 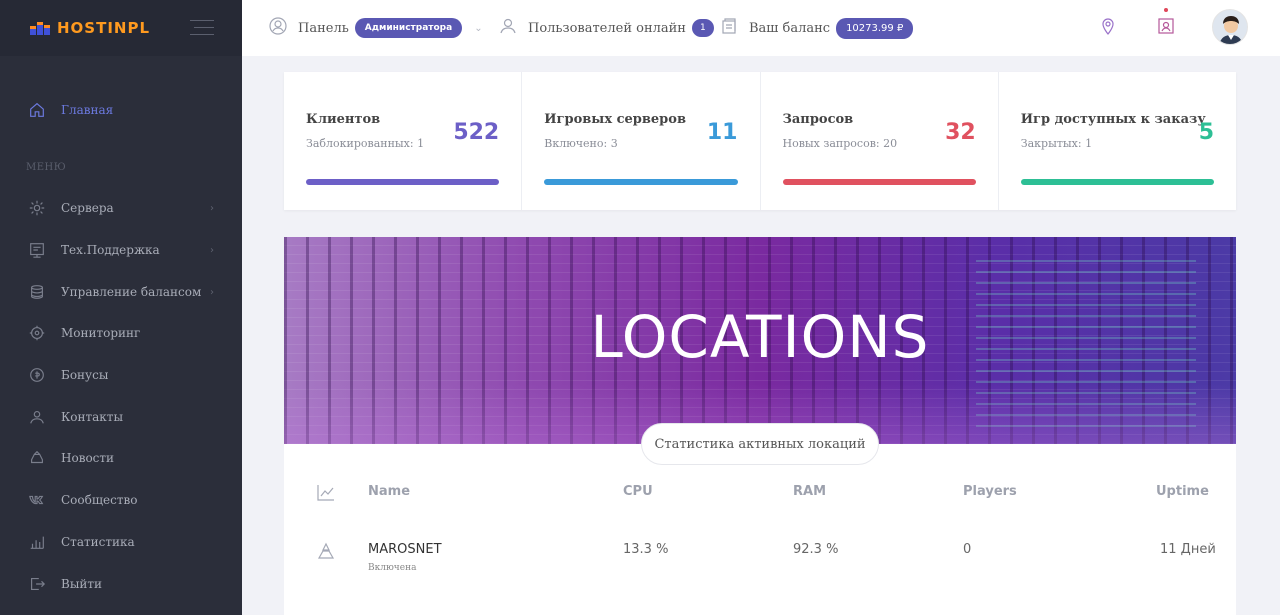 What do you see at coordinates (37, 458) in the screenshot?
I see `news-icon` at bounding box center [37, 458].